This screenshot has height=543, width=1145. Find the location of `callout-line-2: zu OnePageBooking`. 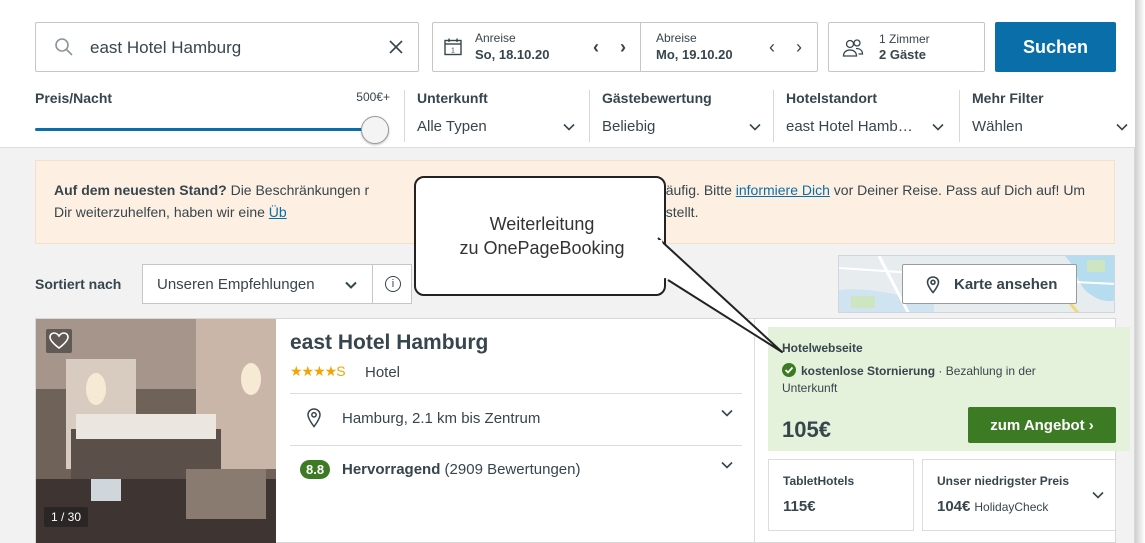

callout-line-2: zu OnePageBooking is located at coordinates (542, 248).